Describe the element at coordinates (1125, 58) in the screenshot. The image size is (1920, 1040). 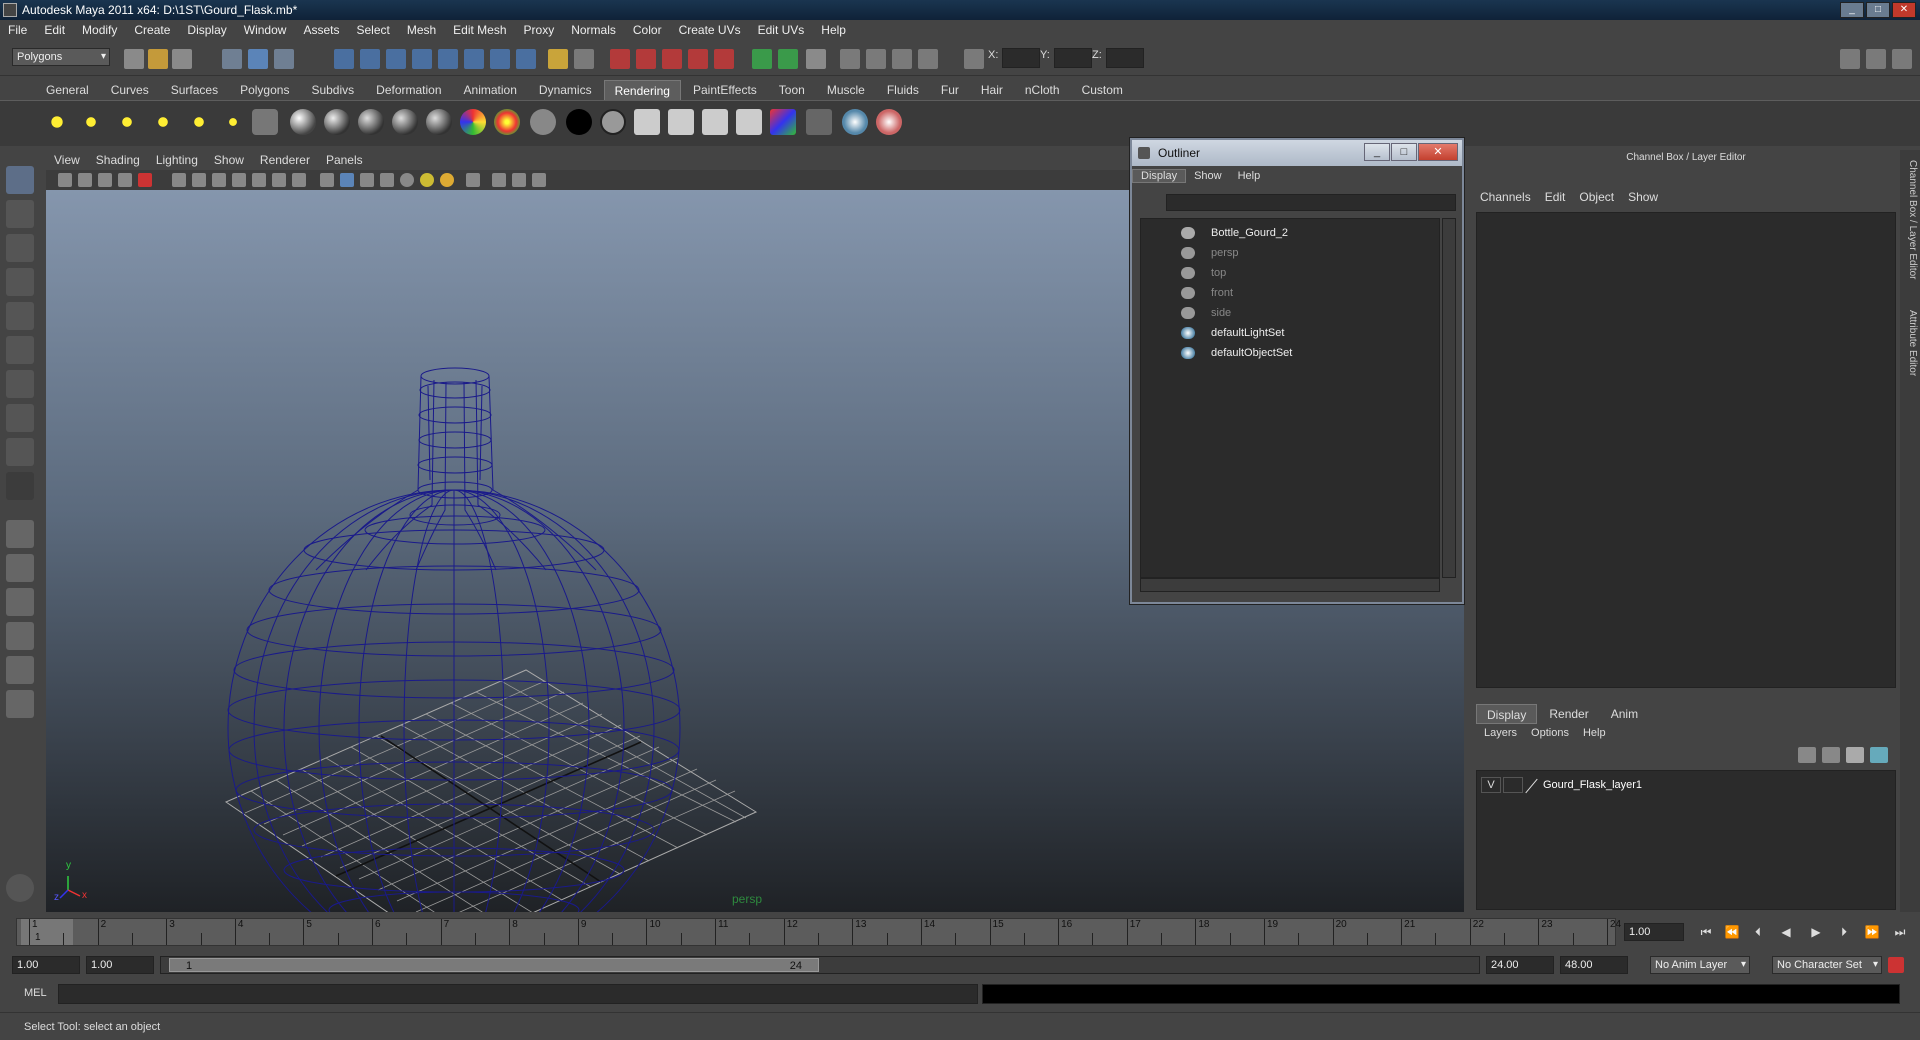
I see `z-field` at that location.